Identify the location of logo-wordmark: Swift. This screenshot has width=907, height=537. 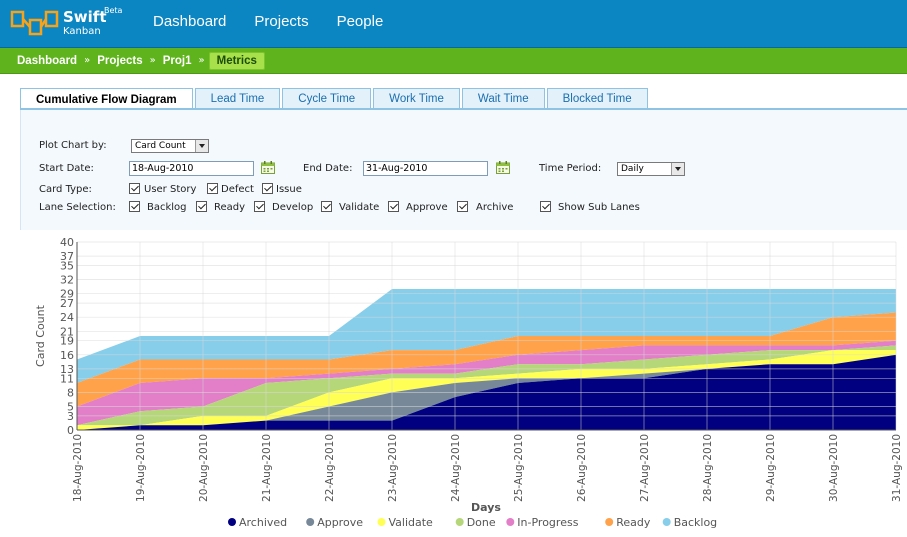
(85, 17).